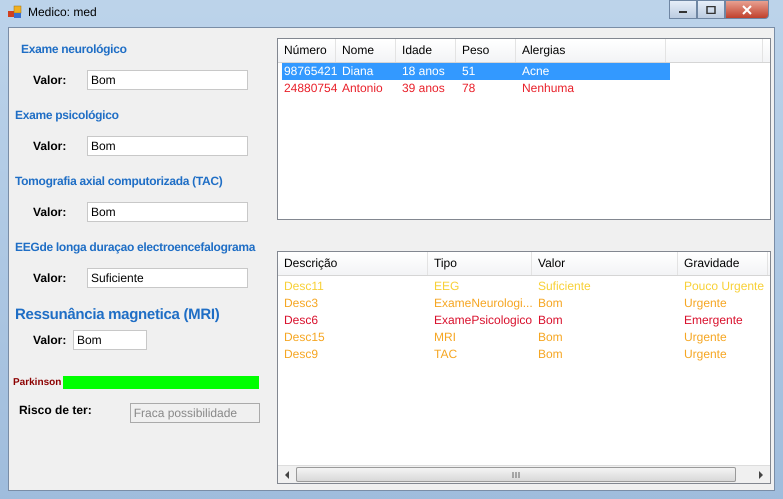 This screenshot has height=499, width=783. Describe the element at coordinates (446, 286) in the screenshot. I see `table-cell-text: EEG` at that location.